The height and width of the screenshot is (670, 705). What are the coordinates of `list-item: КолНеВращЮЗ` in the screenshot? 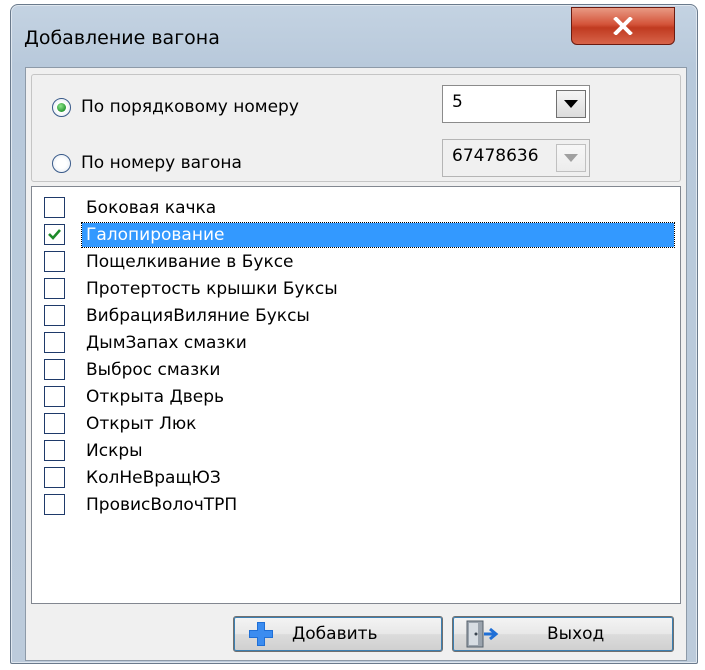 It's located at (356, 478).